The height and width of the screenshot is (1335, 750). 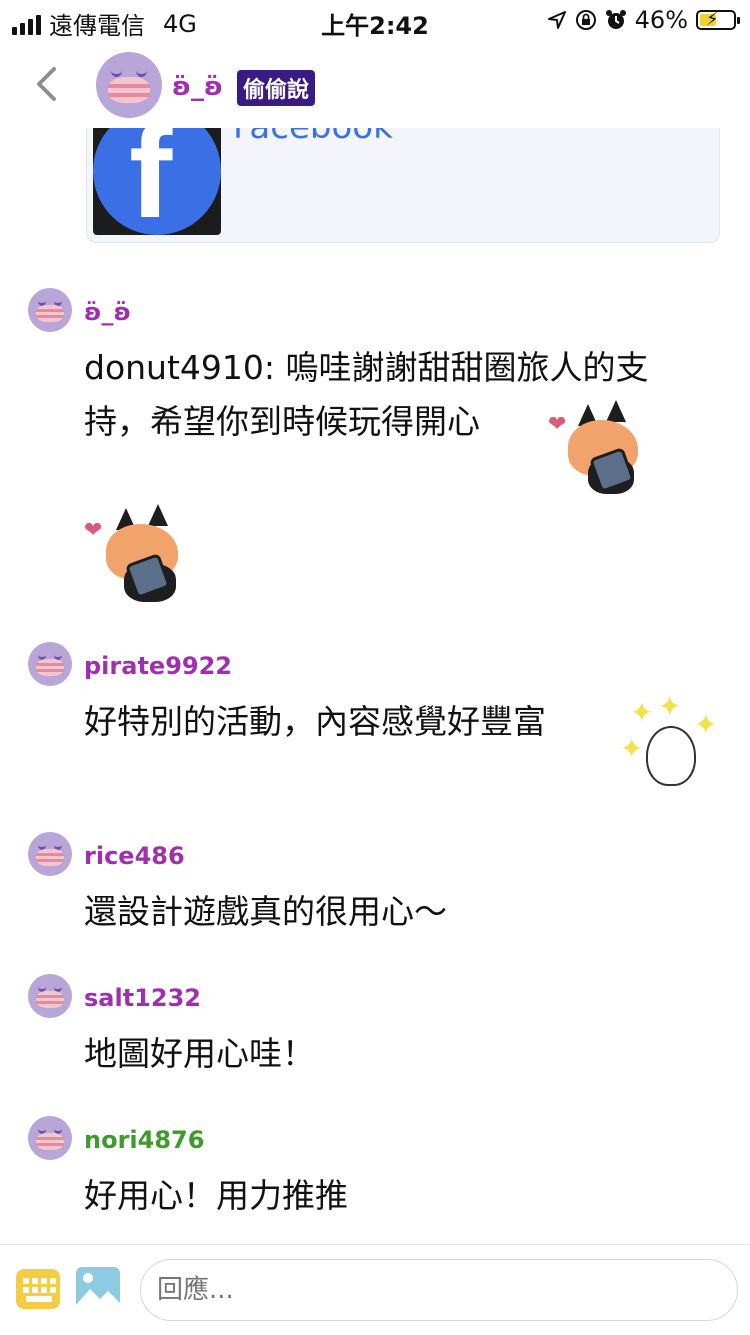 What do you see at coordinates (378, 1029) in the screenshot?
I see `comment-item: salt1232 地圖好用心哇！` at bounding box center [378, 1029].